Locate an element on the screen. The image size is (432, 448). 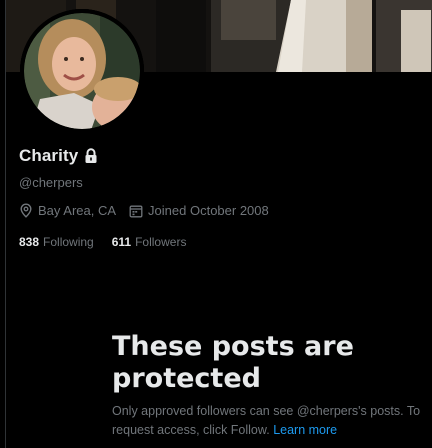
location-pin-icon is located at coordinates (26, 210).